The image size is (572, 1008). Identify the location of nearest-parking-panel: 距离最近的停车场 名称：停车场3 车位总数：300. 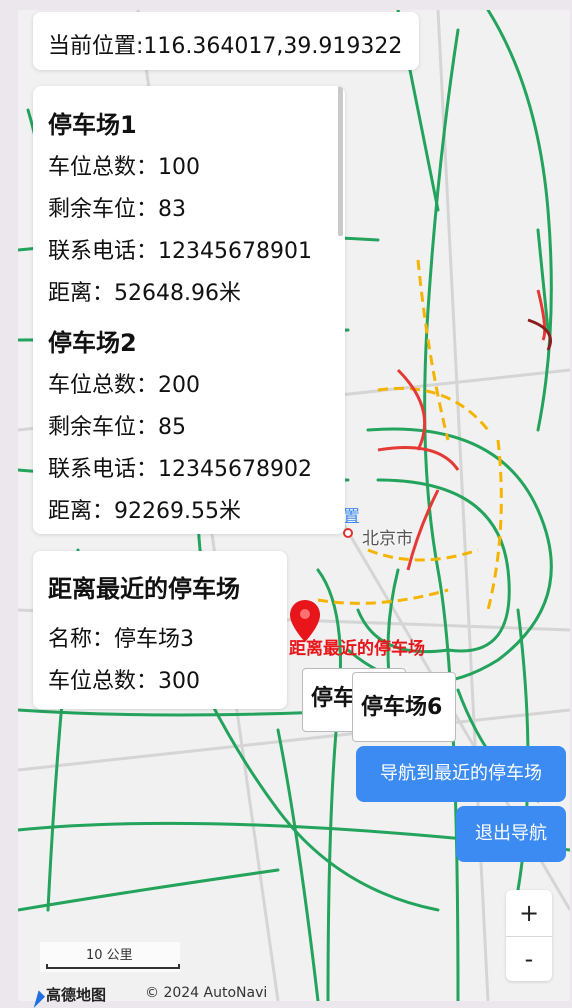
(160, 630).